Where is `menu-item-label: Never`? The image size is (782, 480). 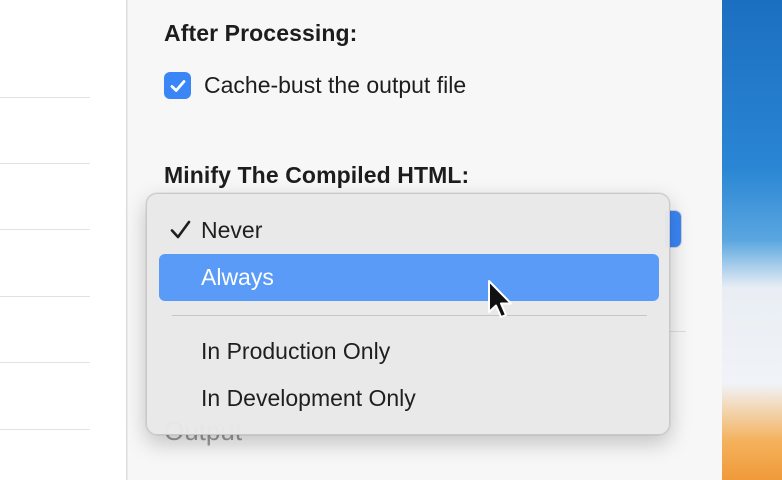 menu-item-label: Never is located at coordinates (232, 230).